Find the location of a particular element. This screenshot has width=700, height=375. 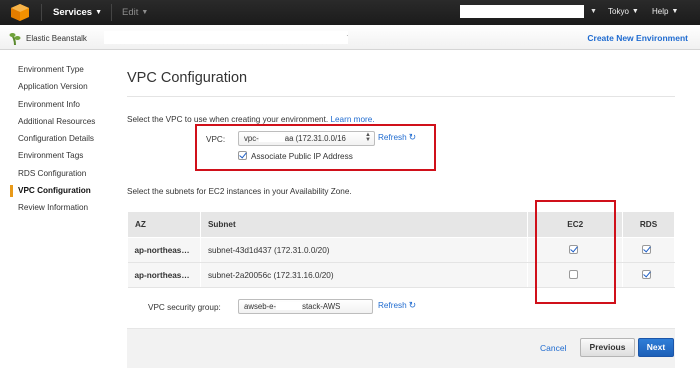

aws-cube-icon is located at coordinates (20, 12).